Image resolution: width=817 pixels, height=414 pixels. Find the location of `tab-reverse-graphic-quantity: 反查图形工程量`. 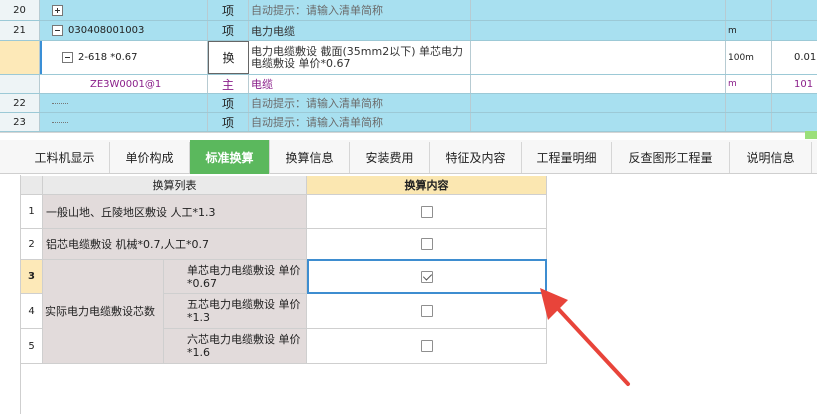

tab-reverse-graphic-quantity: 反查图形工程量 is located at coordinates (671, 157).